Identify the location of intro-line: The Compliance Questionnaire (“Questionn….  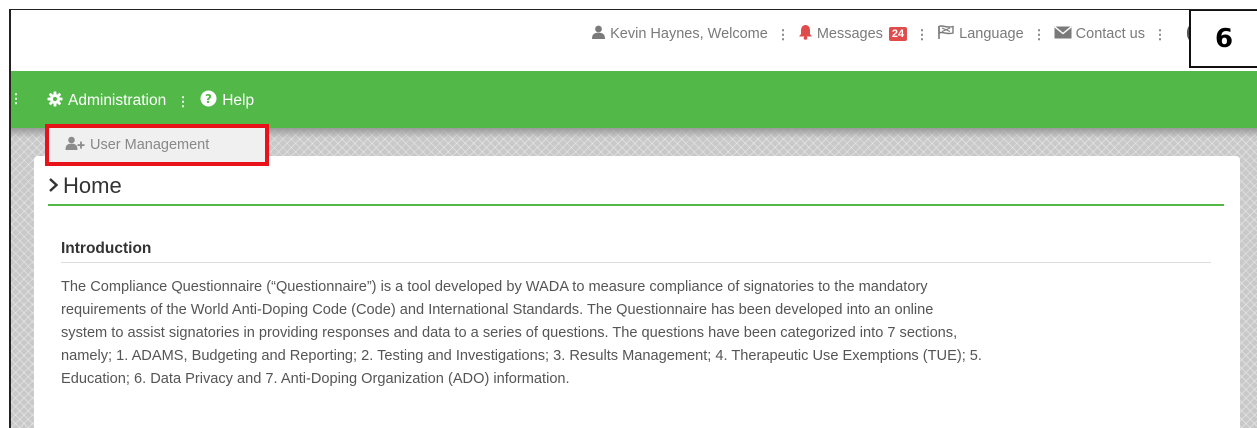
(494, 287).